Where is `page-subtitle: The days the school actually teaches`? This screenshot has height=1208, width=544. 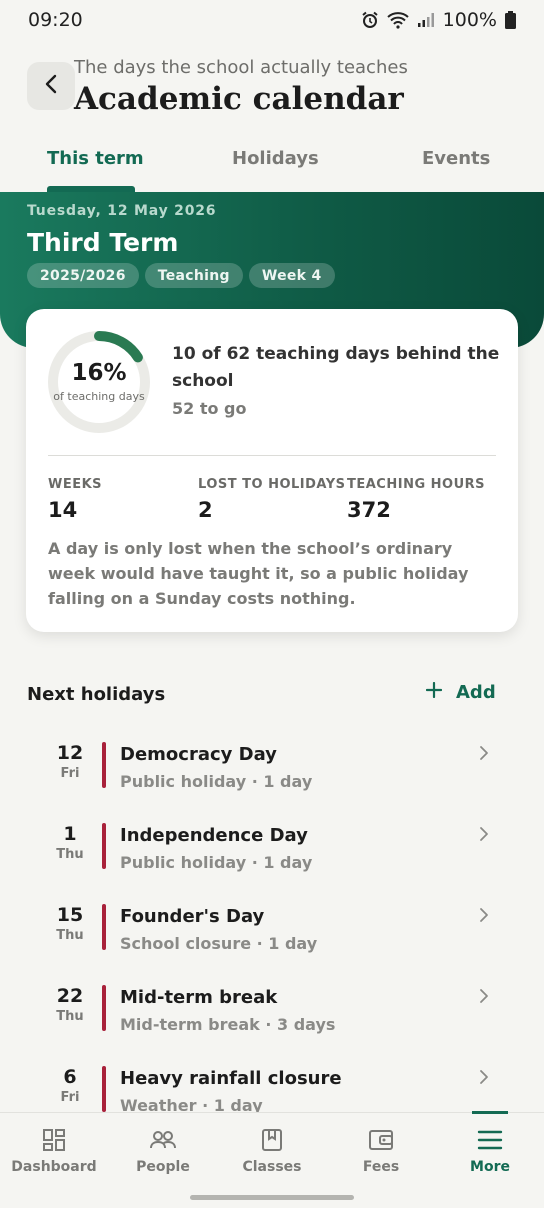 page-subtitle: The days the school actually teaches is located at coordinates (241, 67).